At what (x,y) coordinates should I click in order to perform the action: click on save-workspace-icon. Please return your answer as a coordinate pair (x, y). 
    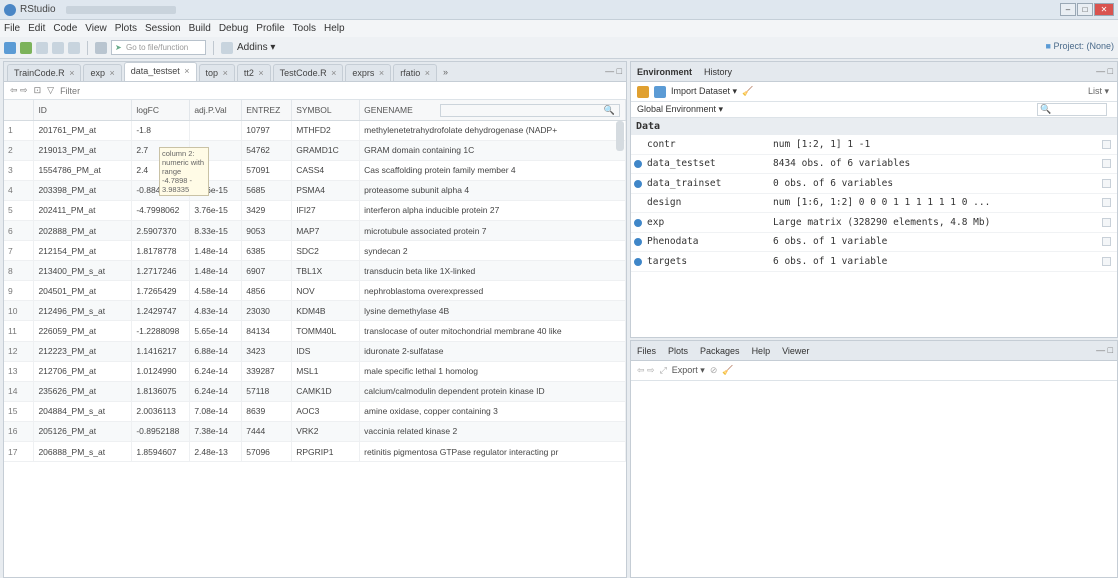
    Looking at the image, I should click on (660, 91).